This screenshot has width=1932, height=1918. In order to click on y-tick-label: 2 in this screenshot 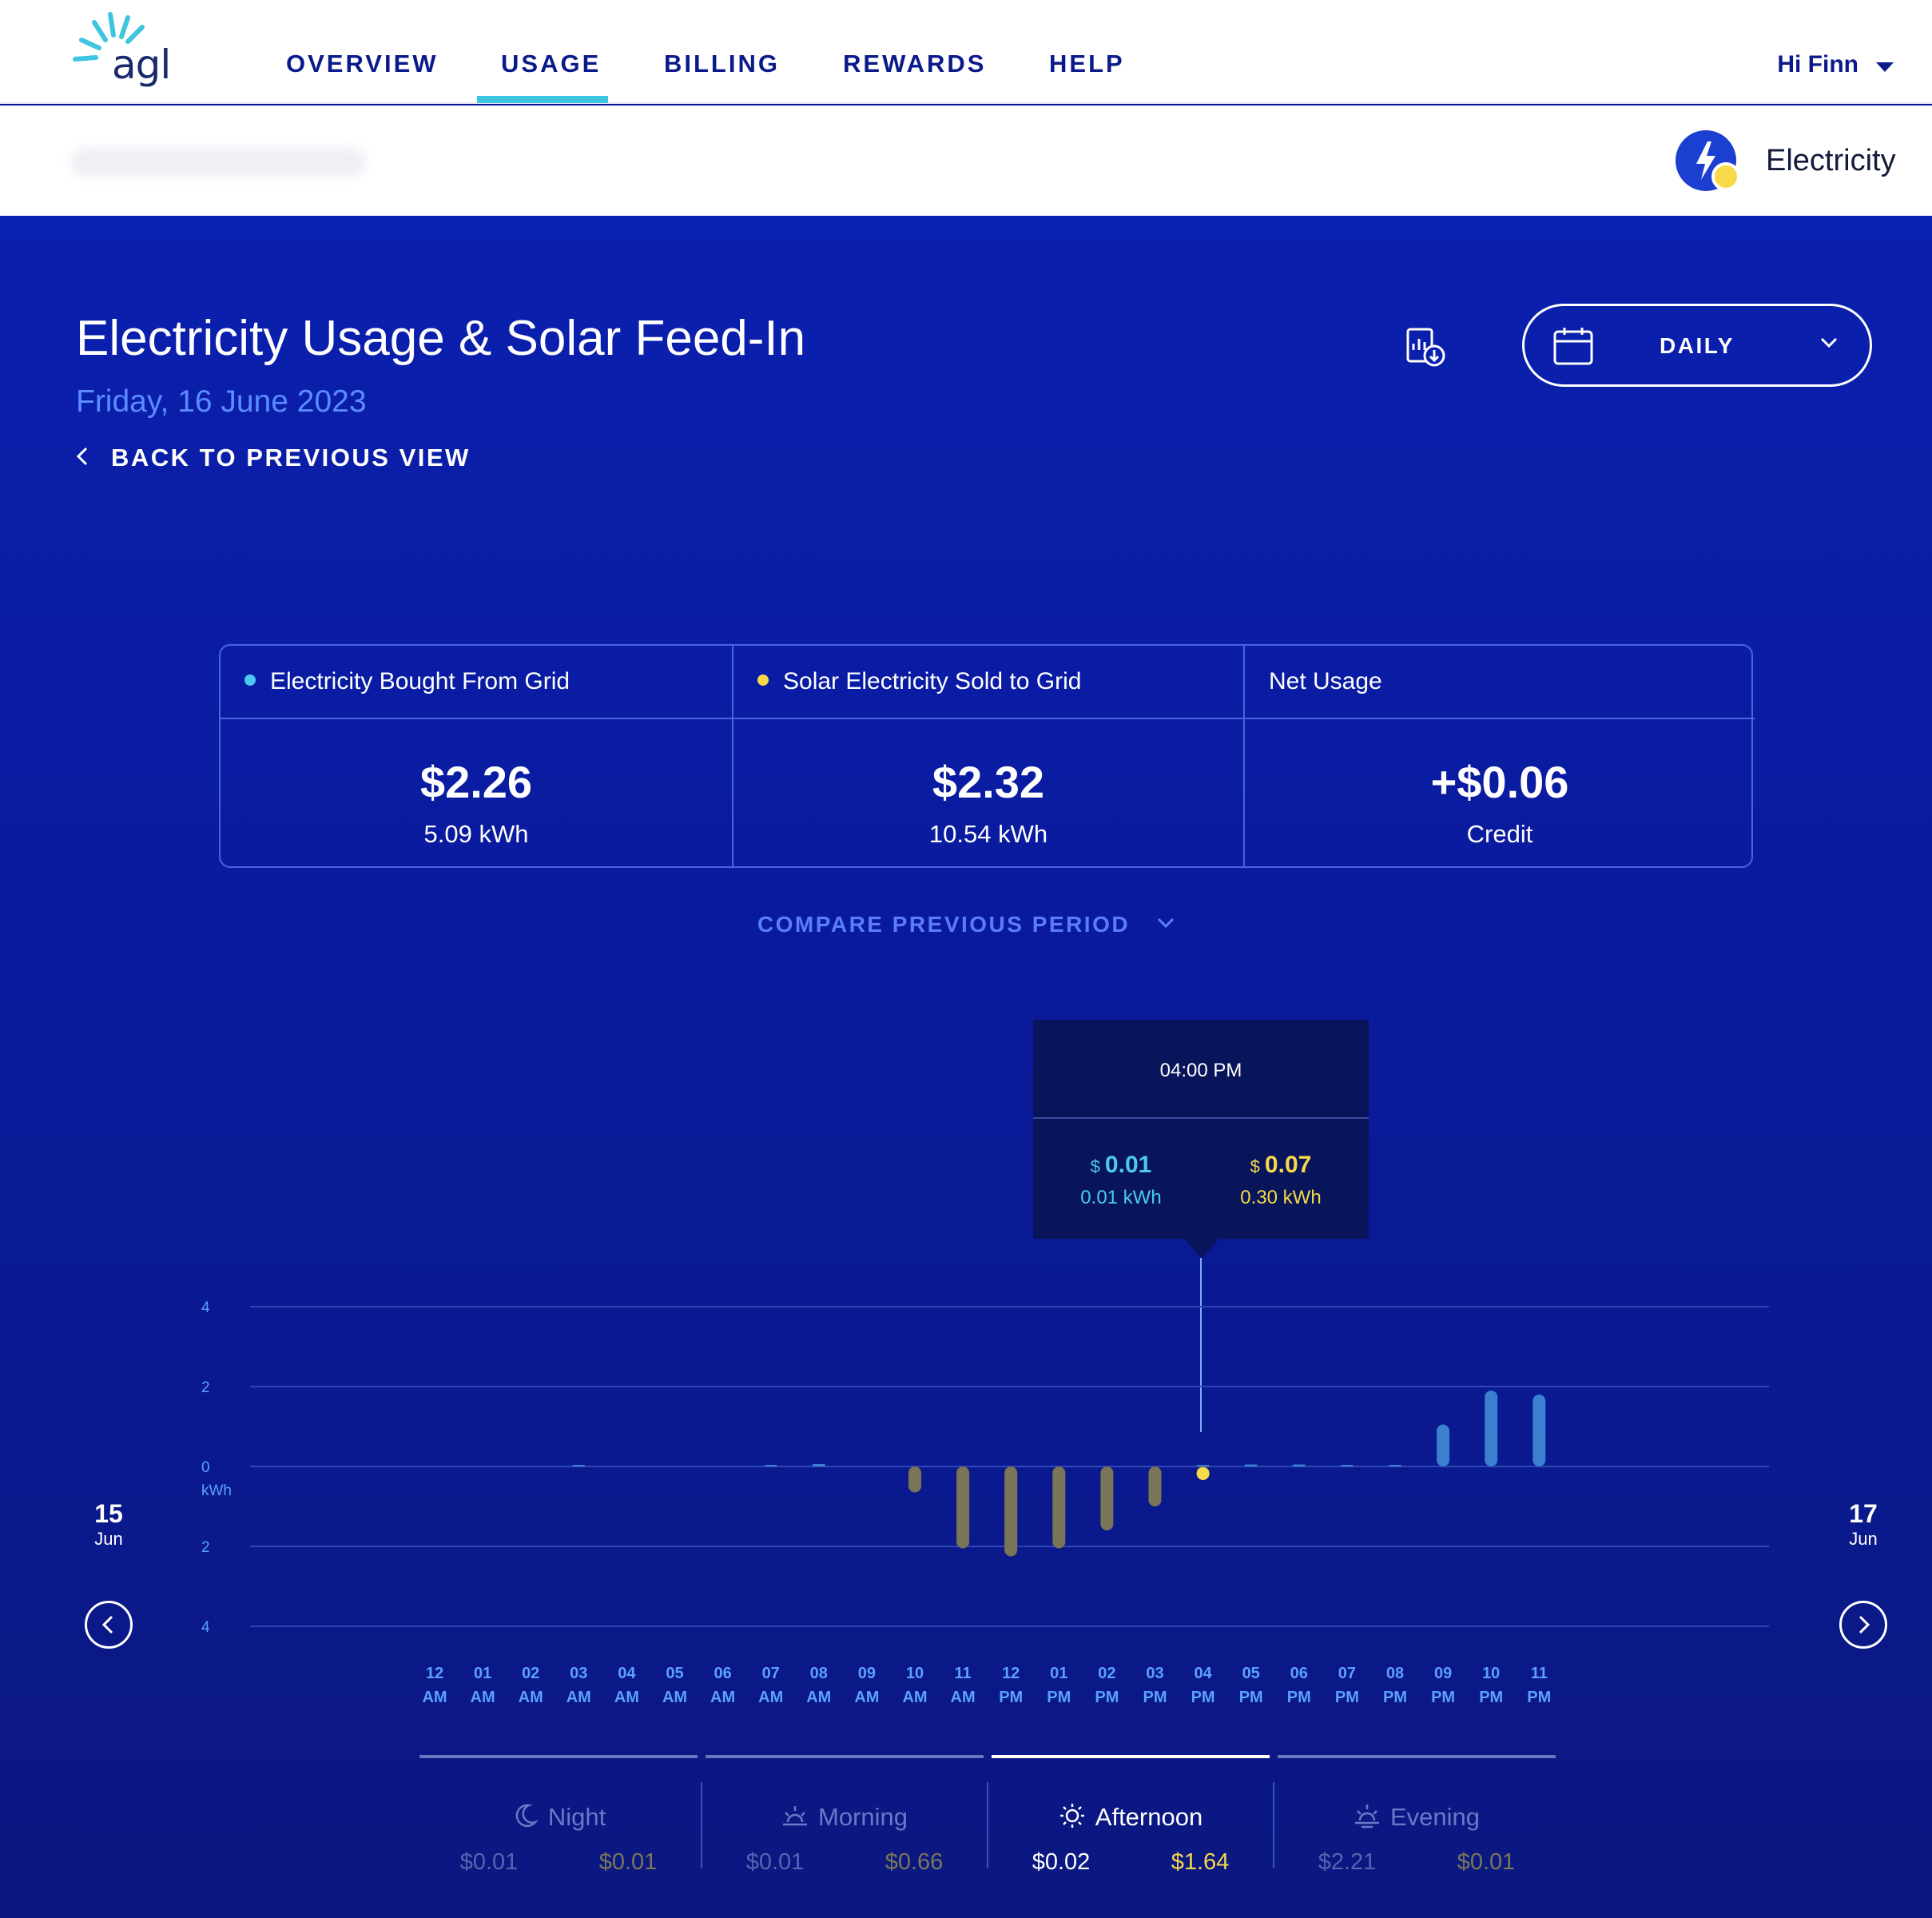, I will do `click(205, 1547)`.